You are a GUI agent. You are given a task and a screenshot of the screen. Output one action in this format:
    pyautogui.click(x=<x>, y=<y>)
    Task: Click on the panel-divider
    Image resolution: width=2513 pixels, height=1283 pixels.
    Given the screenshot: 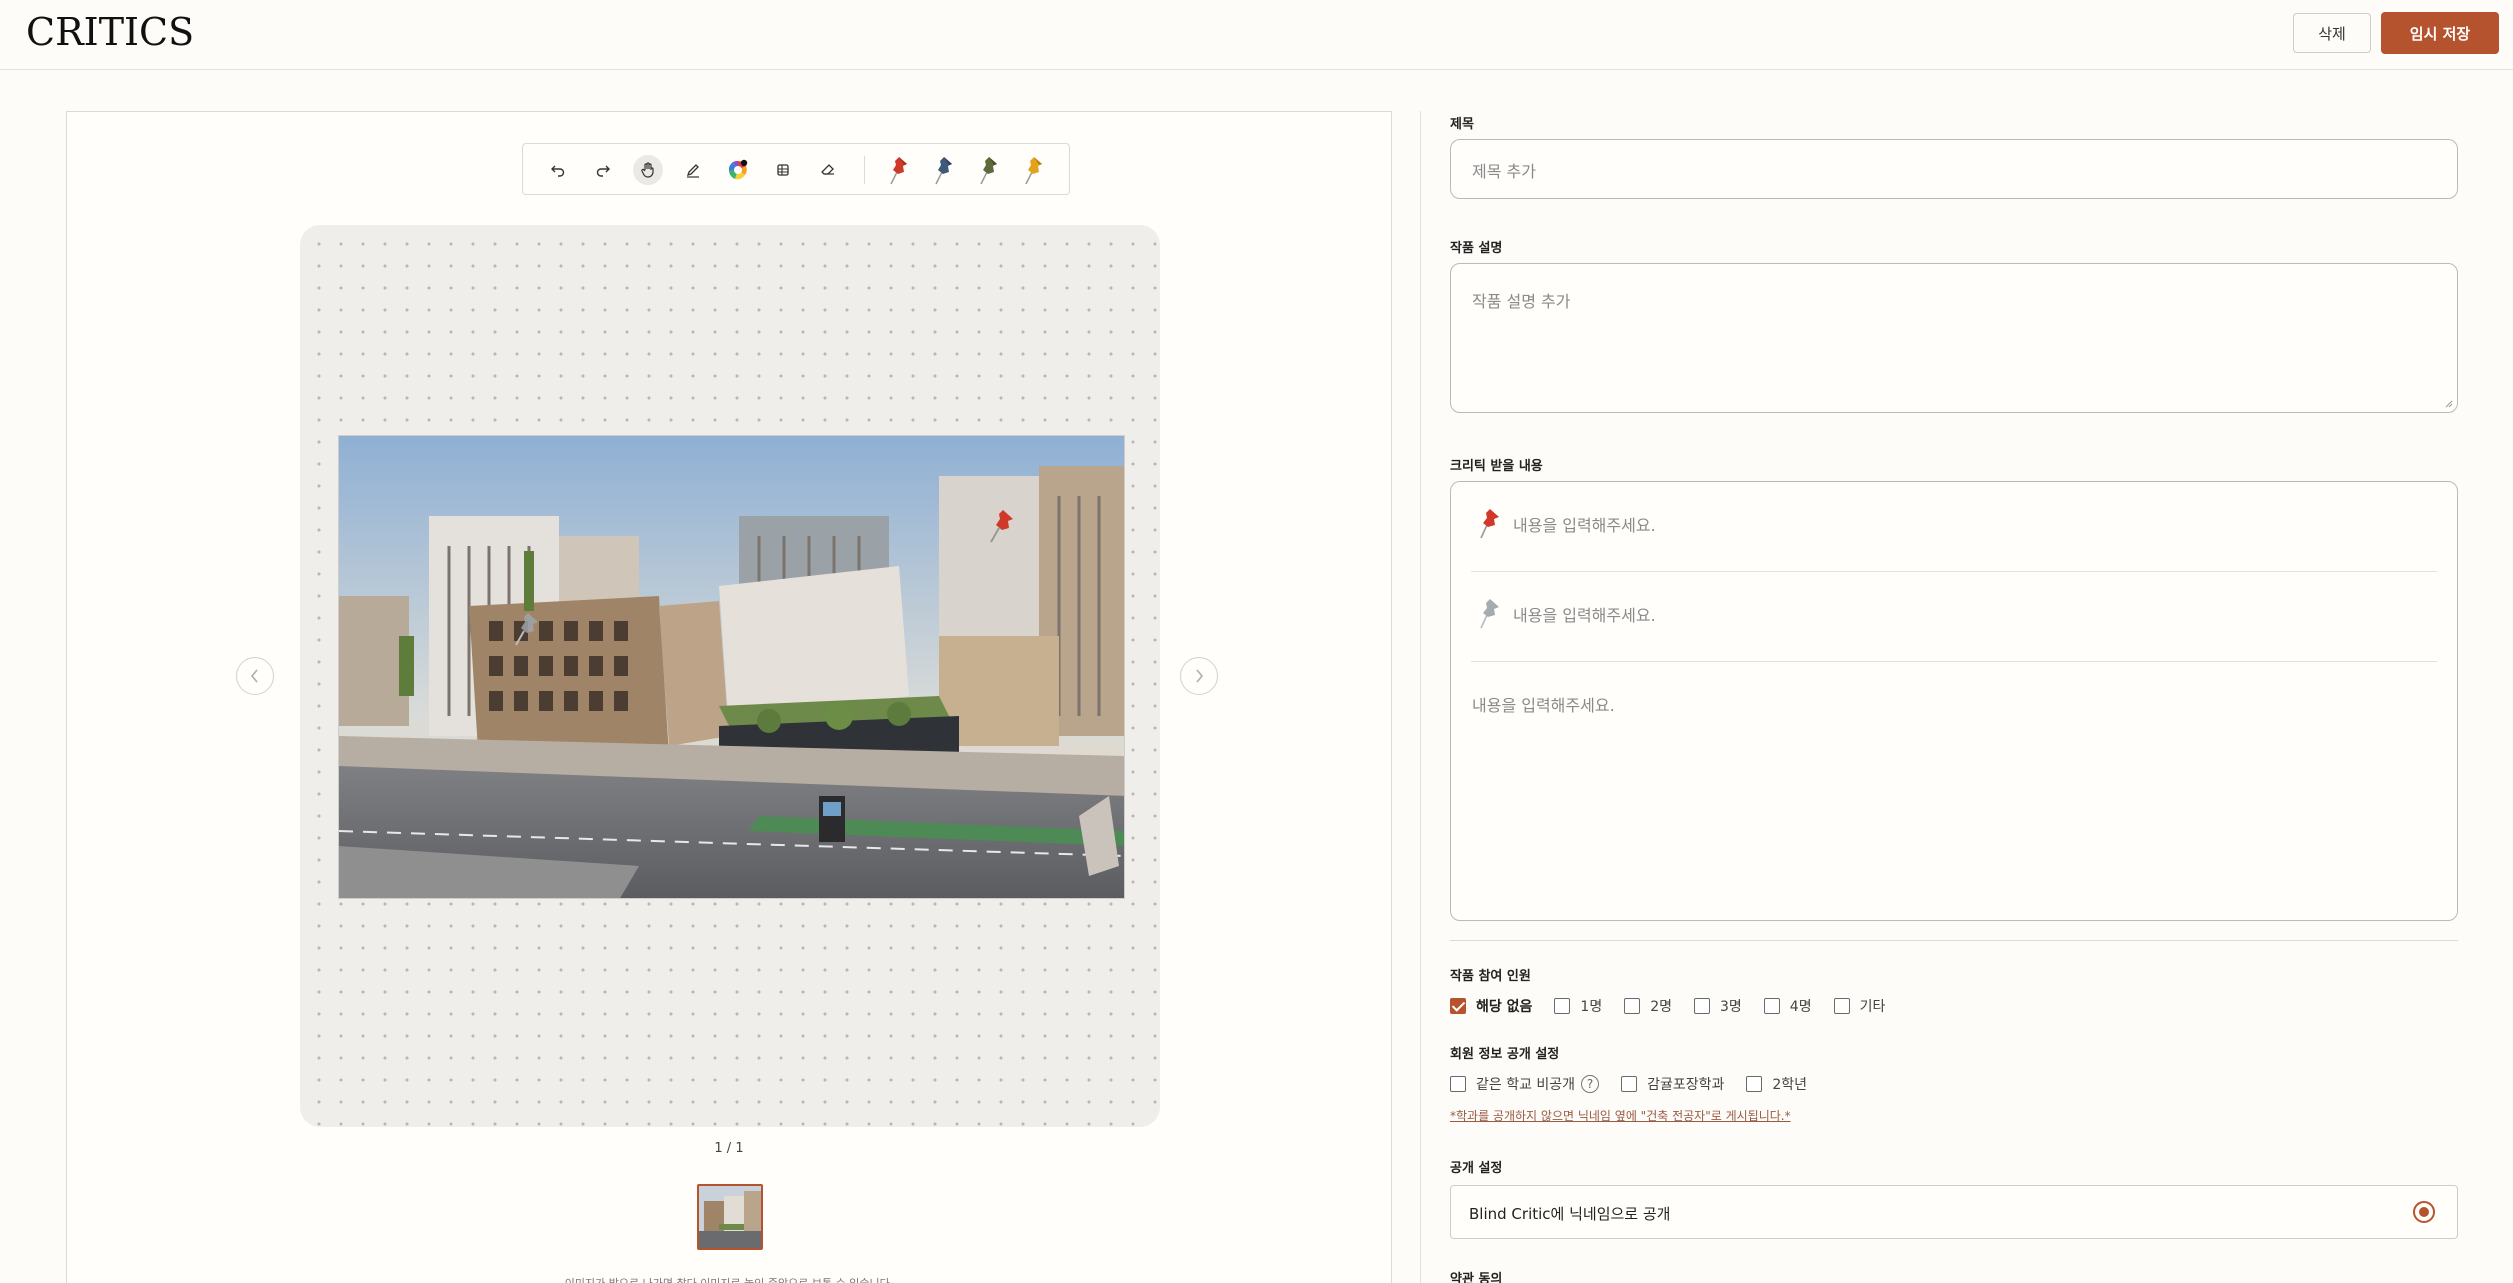 What is the action you would take?
    pyautogui.click(x=1420, y=697)
    